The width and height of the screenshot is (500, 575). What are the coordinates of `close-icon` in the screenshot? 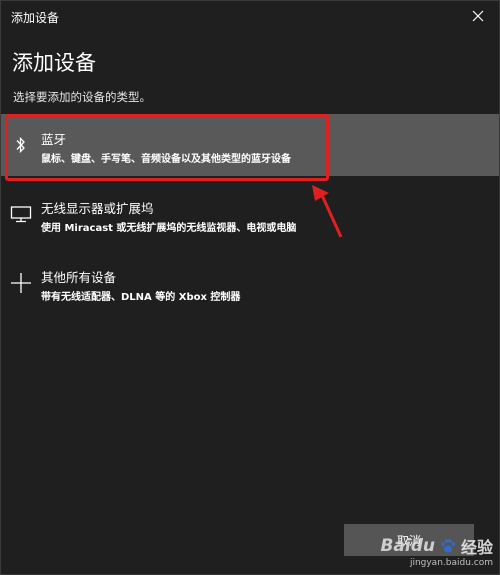 It's located at (478, 16).